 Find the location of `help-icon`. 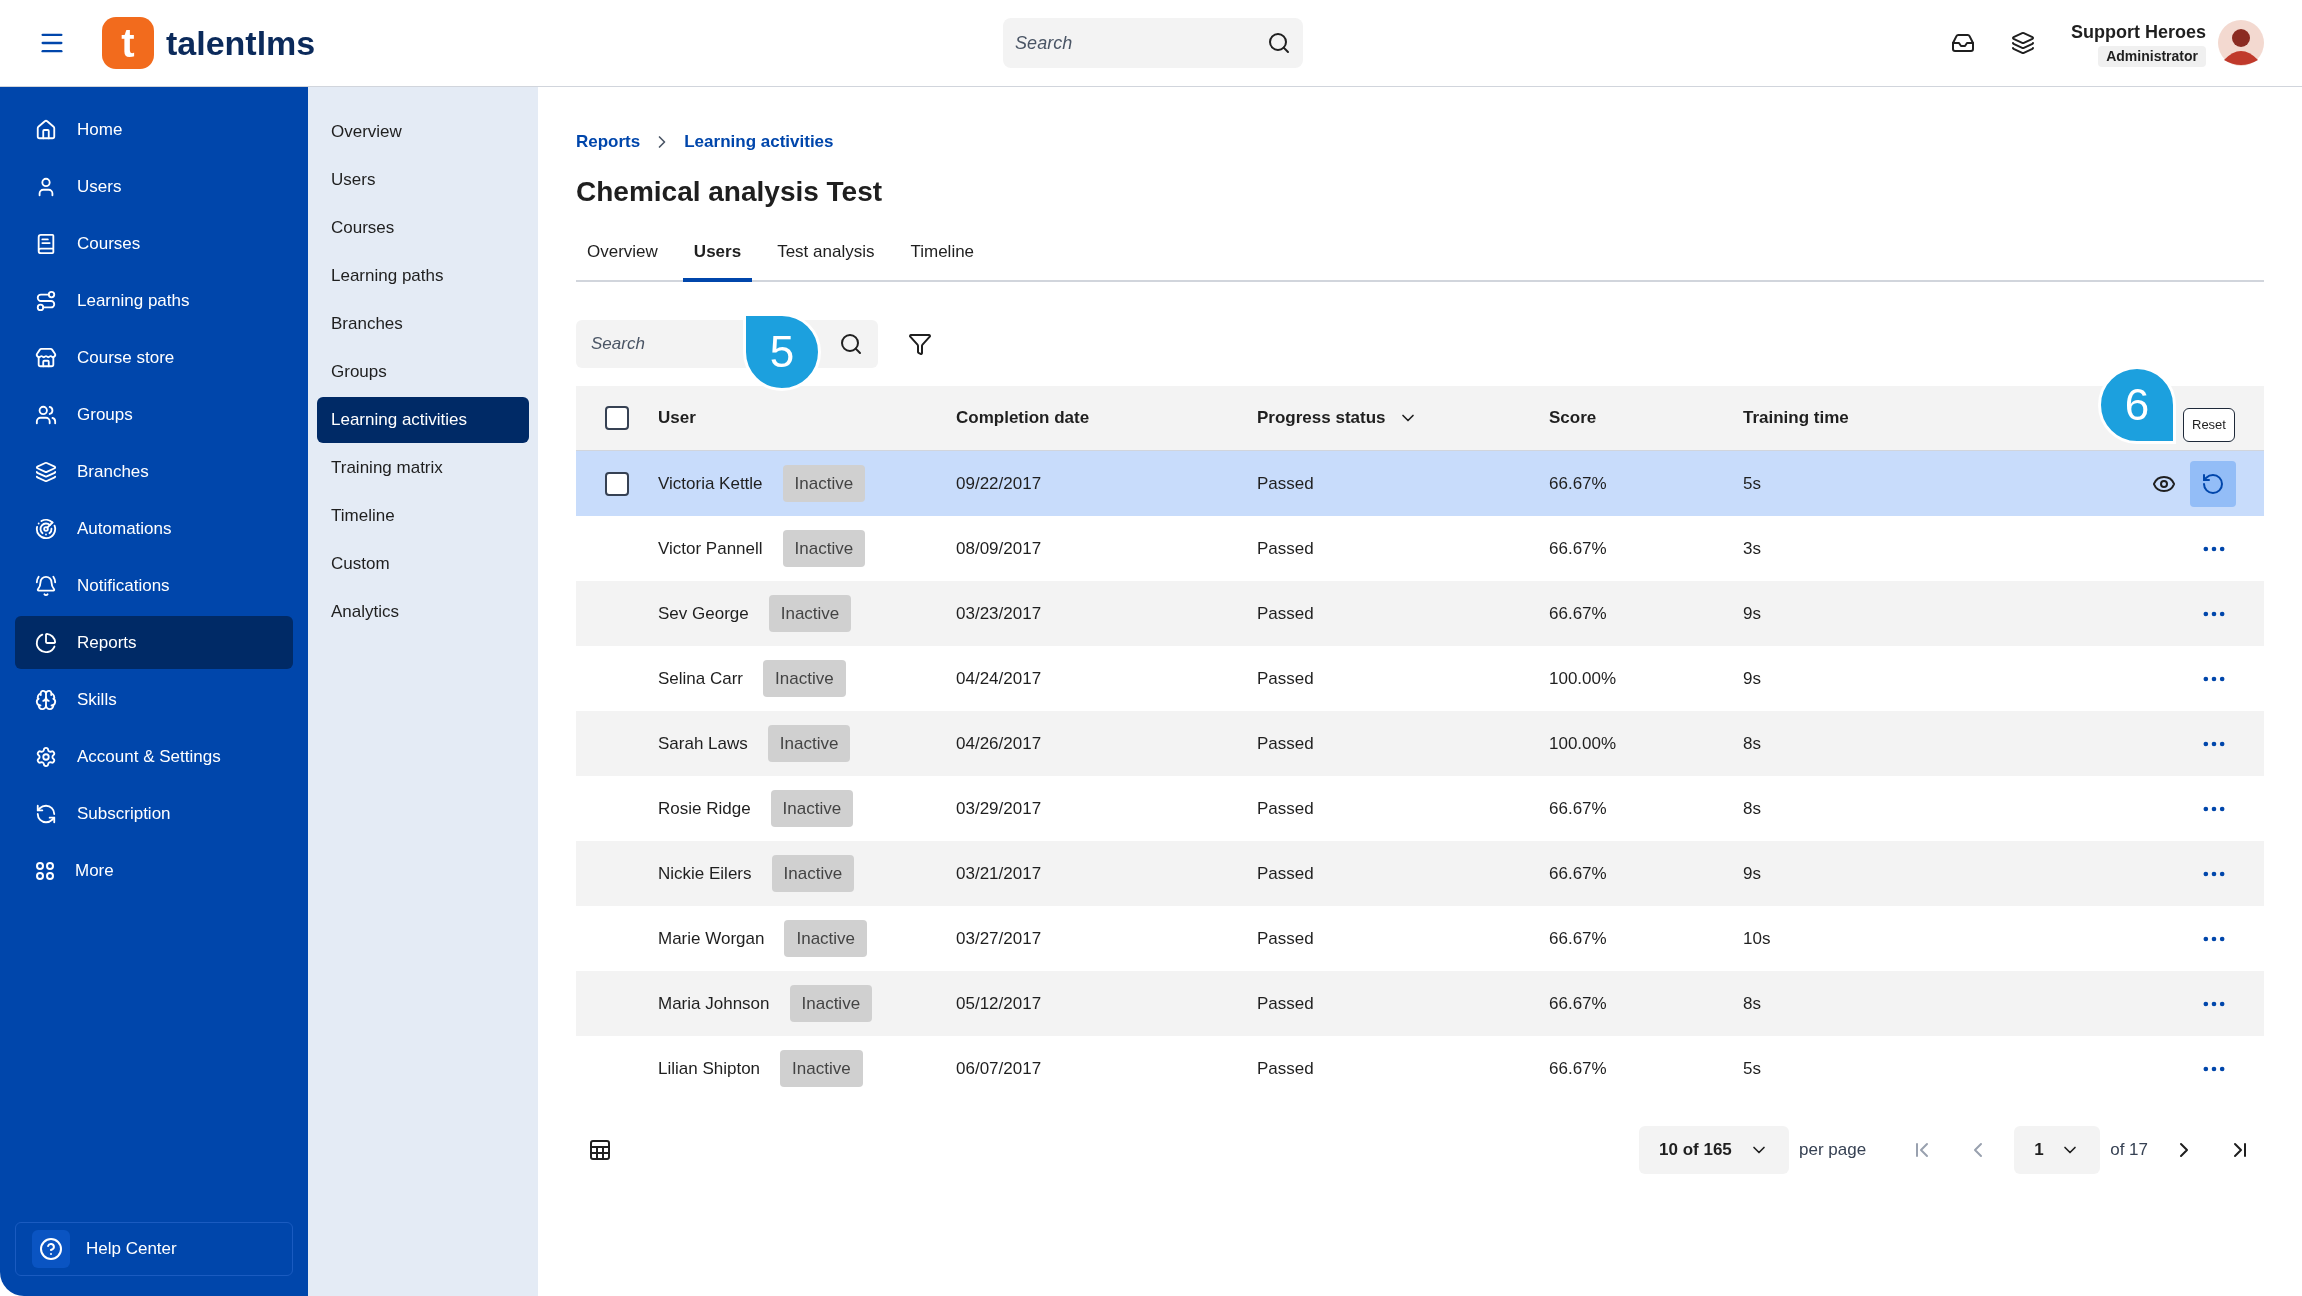

help-icon is located at coordinates (51, 1249).